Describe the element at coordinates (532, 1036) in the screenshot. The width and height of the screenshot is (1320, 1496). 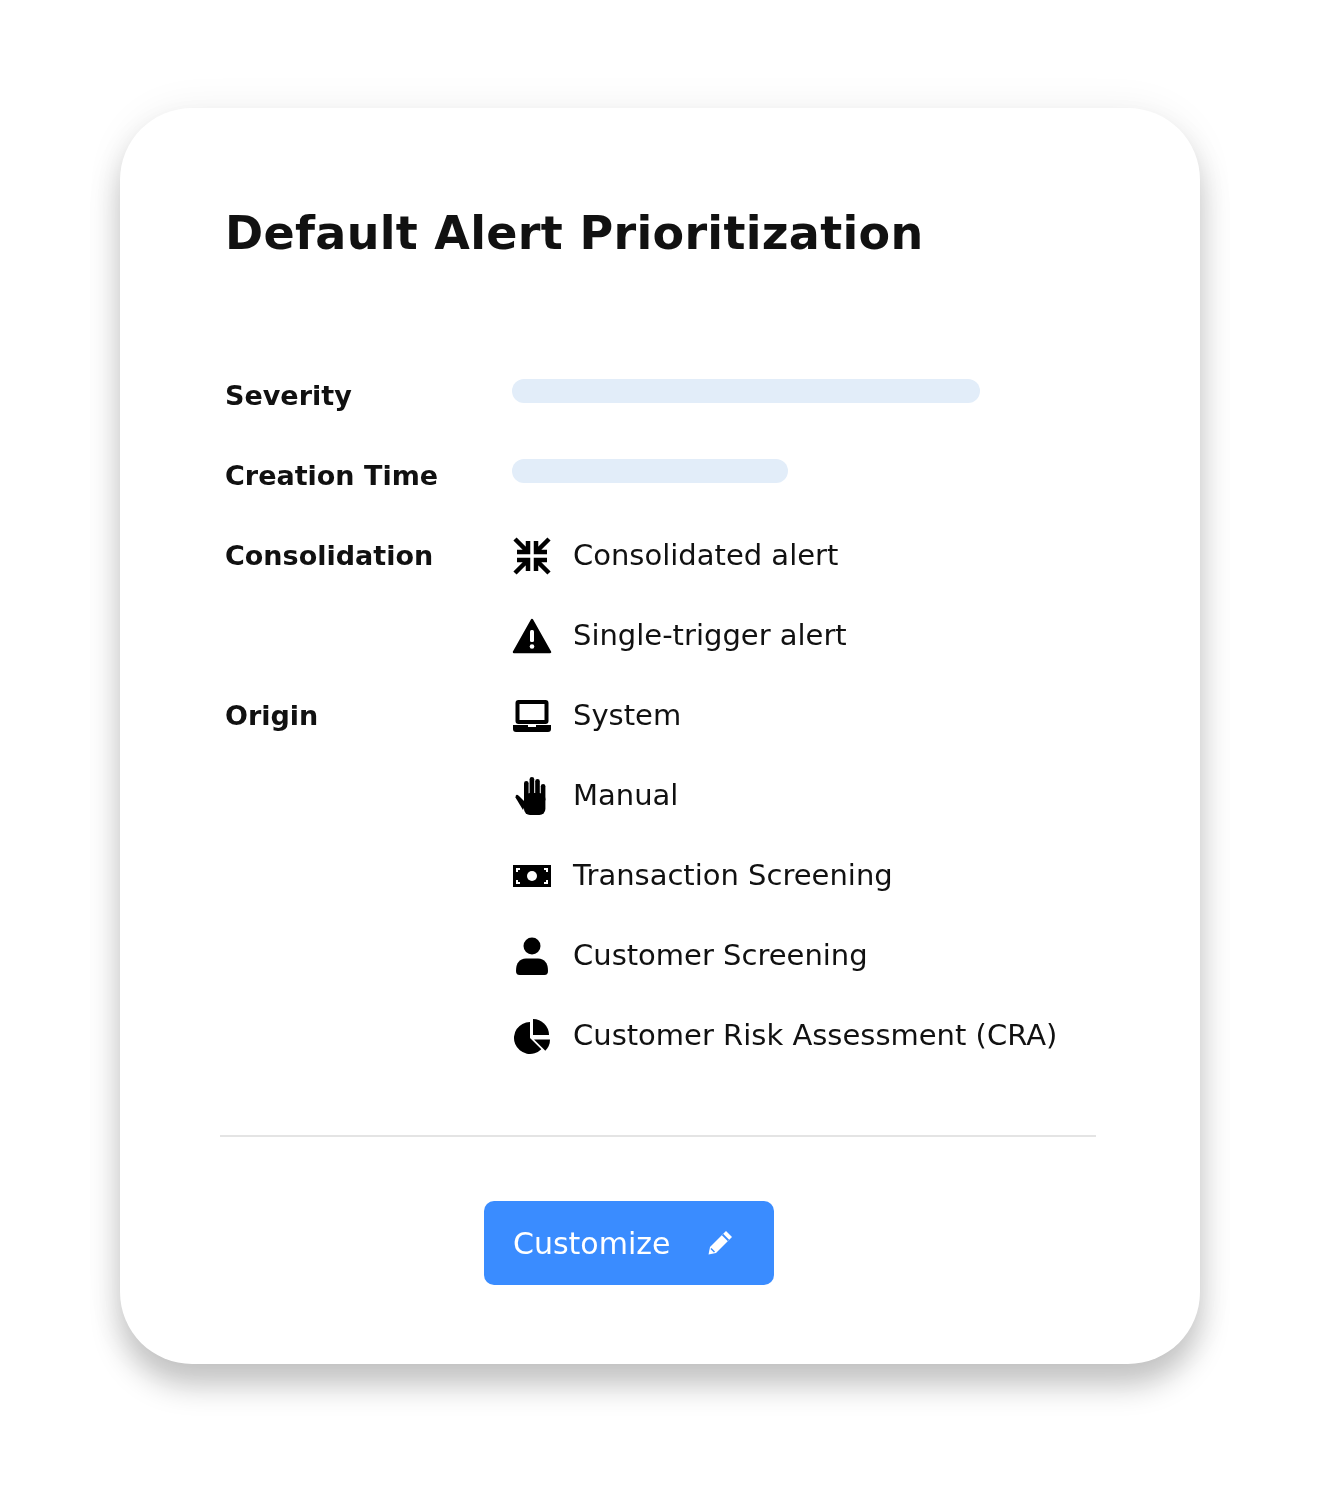
I see `pie-chart-icon` at that location.